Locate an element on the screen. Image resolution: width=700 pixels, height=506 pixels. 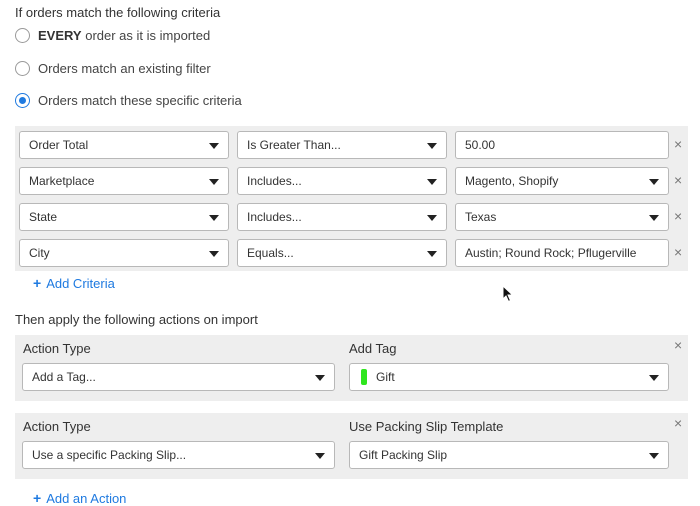
criteria-value-select: Texas is located at coordinates (562, 217).